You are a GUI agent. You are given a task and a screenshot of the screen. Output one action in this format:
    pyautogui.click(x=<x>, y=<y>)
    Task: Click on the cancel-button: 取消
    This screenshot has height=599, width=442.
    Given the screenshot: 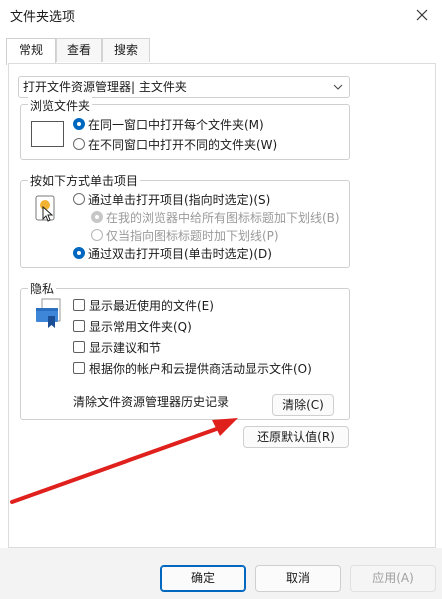 What is the action you would take?
    pyautogui.click(x=298, y=578)
    